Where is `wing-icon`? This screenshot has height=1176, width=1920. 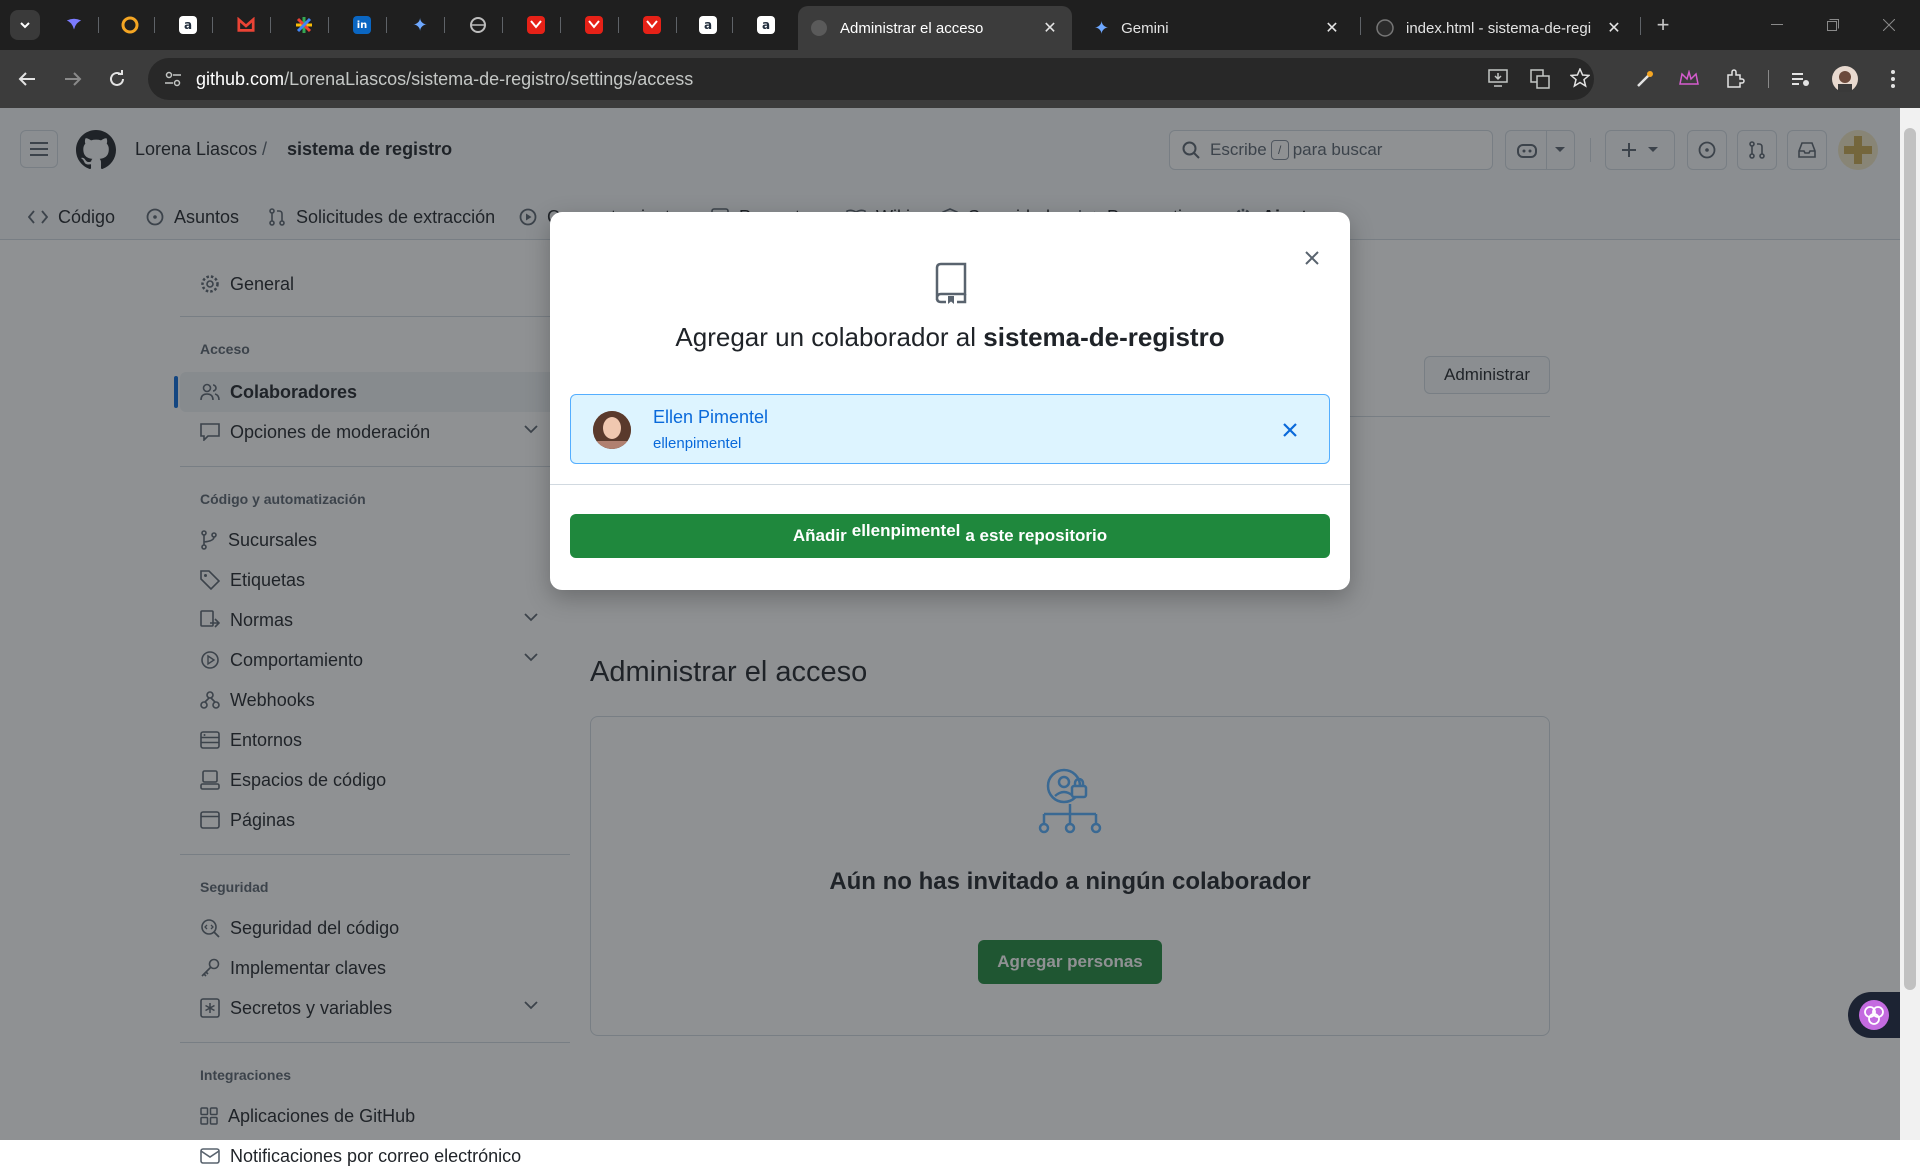 wing-icon is located at coordinates (74, 25).